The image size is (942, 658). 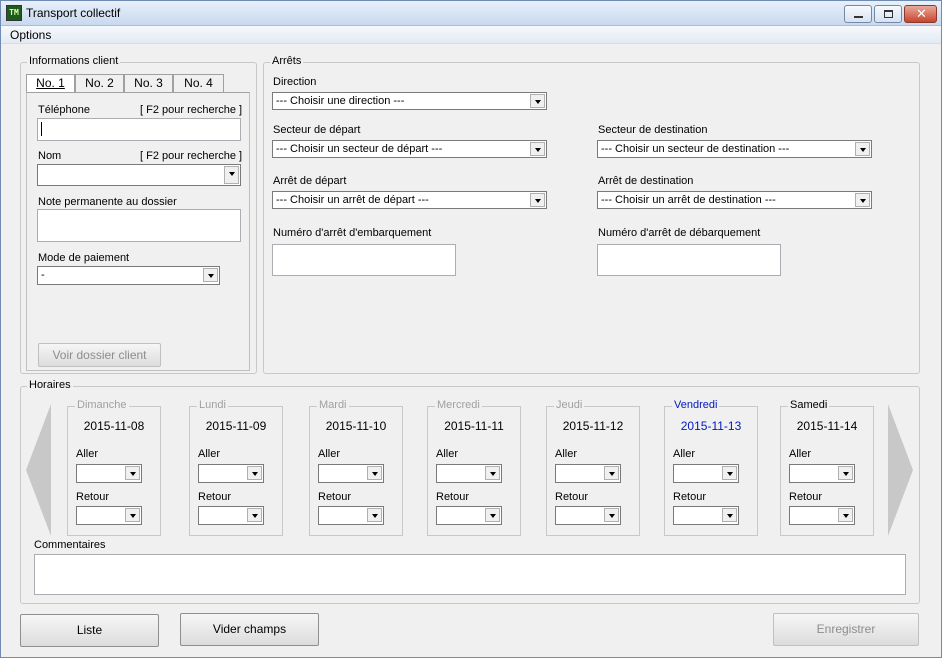 What do you see at coordinates (139, 129) in the screenshot?
I see `phone-field` at bounding box center [139, 129].